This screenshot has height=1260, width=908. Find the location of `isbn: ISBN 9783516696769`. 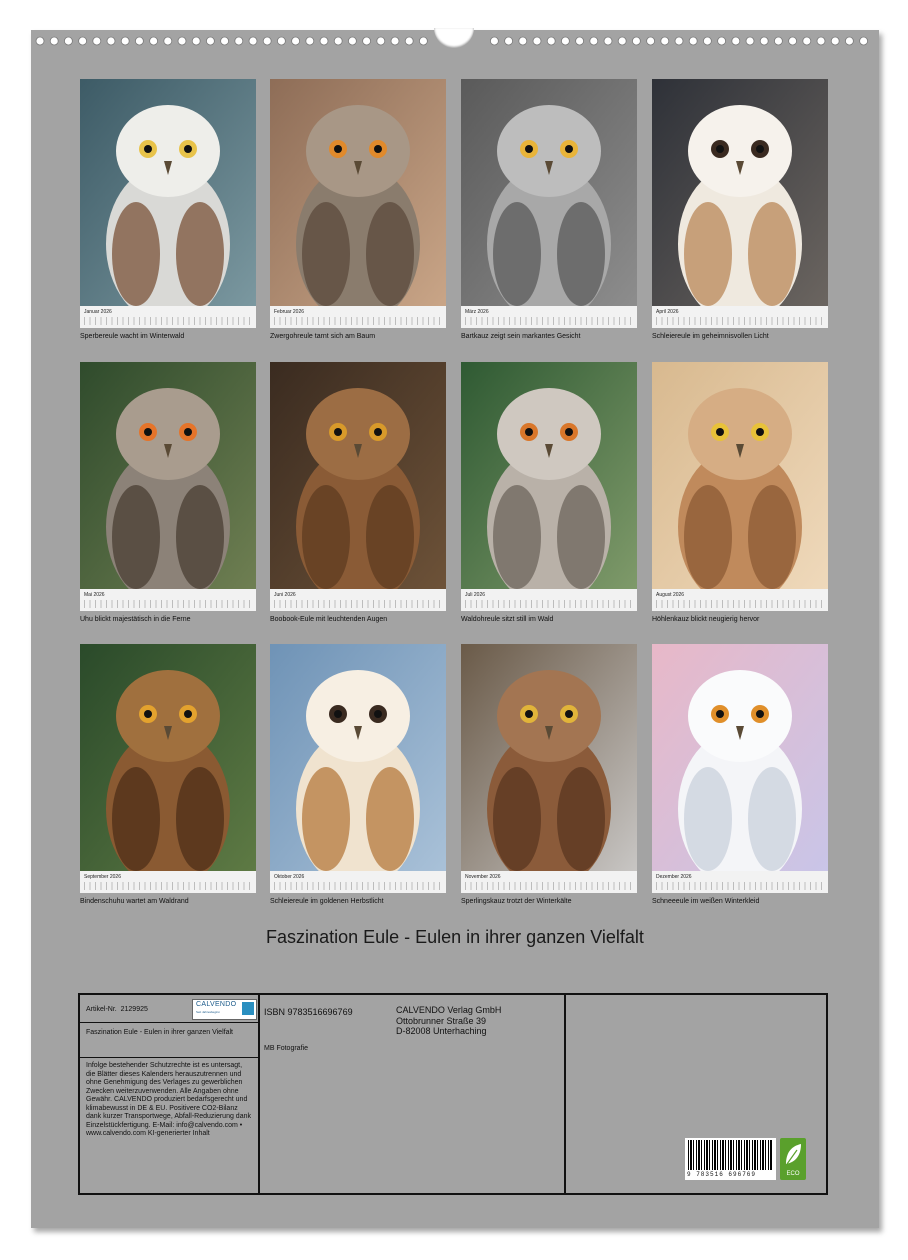

isbn: ISBN 9783516696769 is located at coordinates (308, 1012).